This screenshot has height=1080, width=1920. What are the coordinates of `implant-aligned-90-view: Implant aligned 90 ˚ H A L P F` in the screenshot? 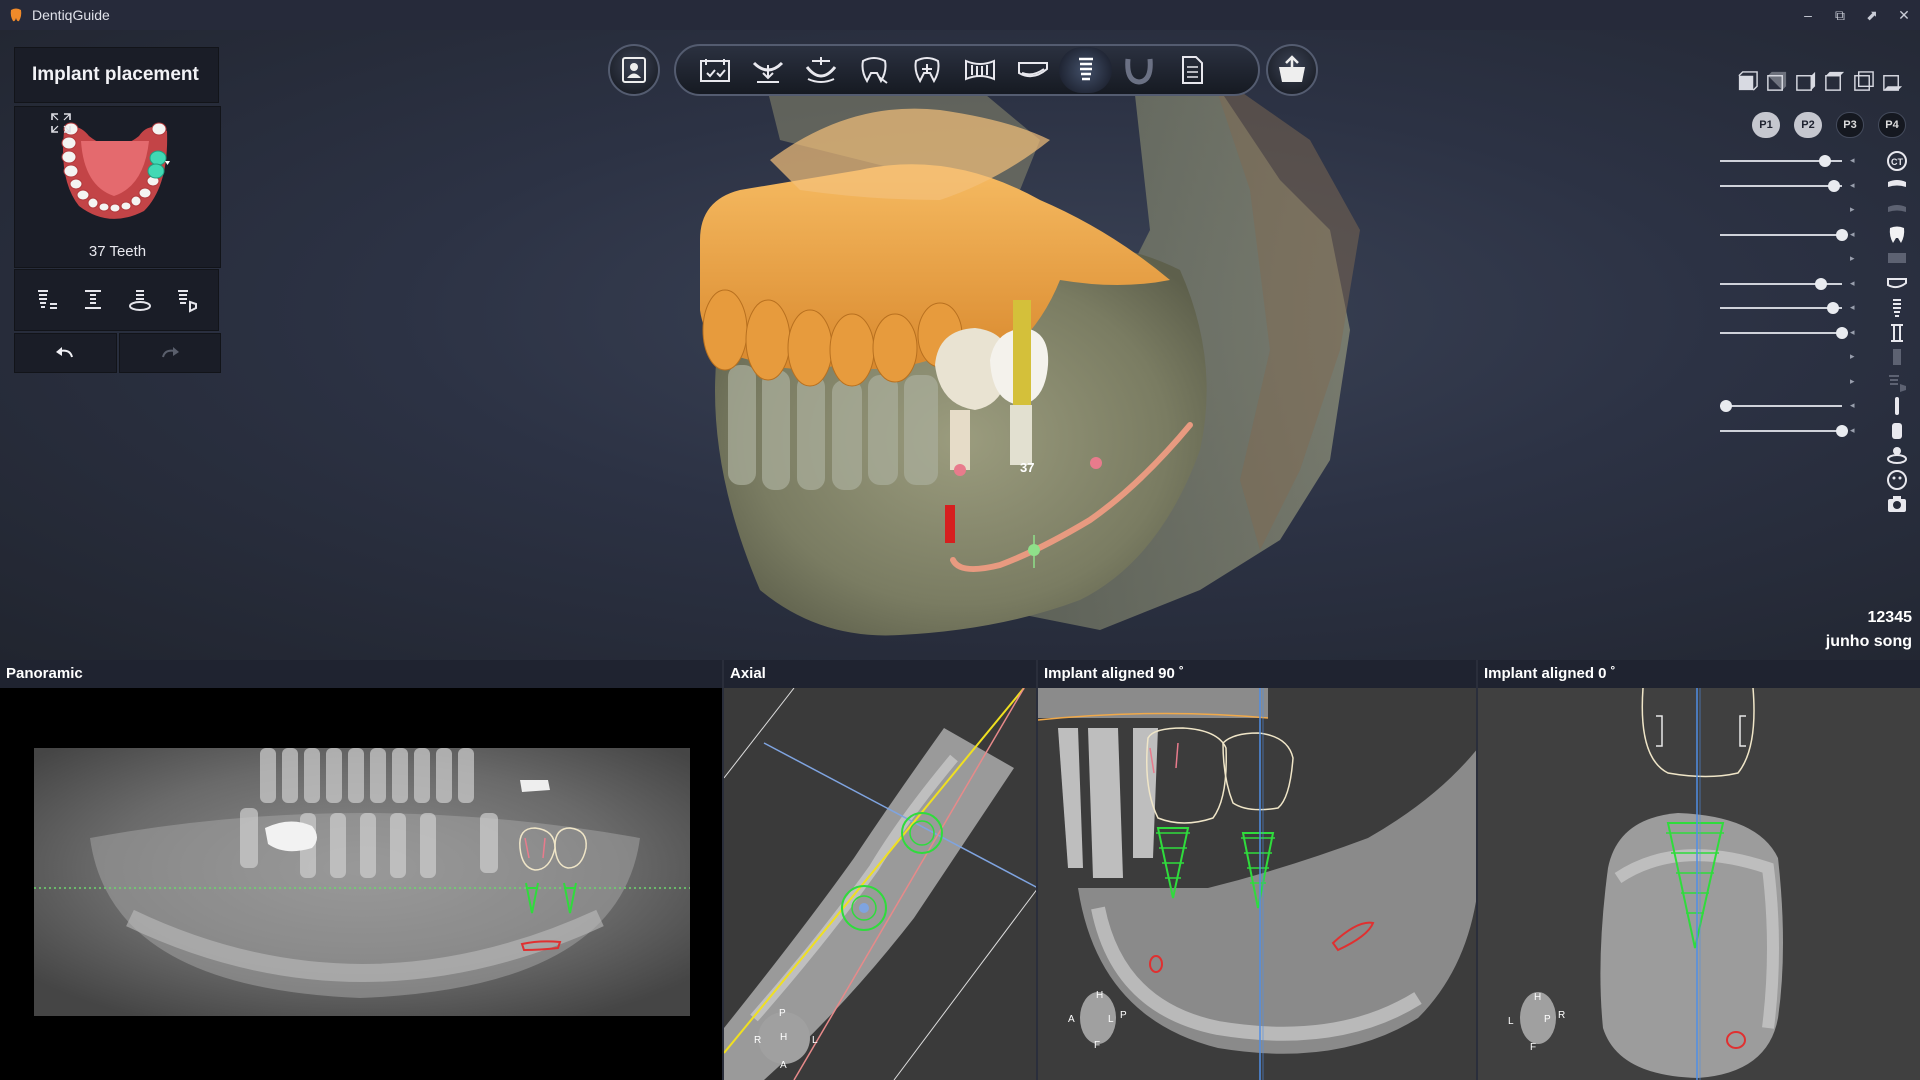 It's located at (1258, 870).